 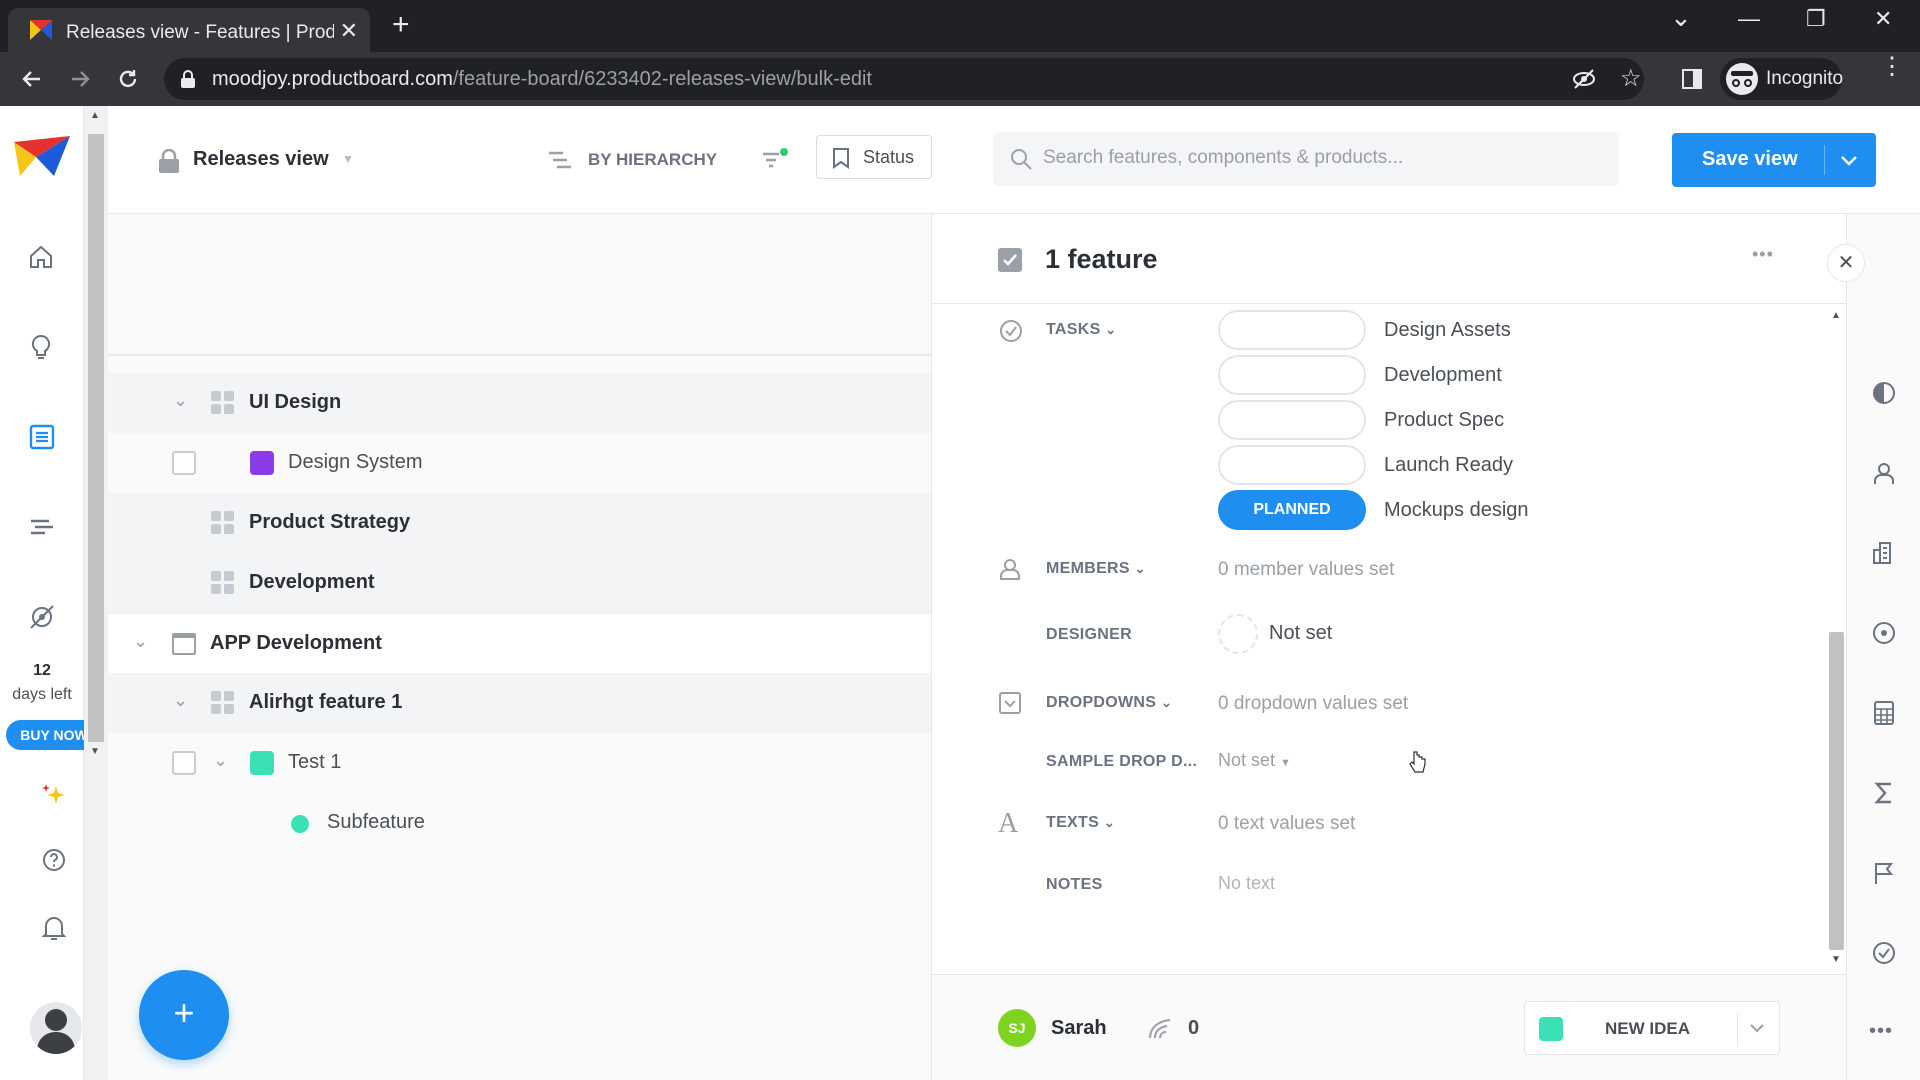 I want to click on panel-scrollbar: ▲ ▼, so click(x=1836, y=642).